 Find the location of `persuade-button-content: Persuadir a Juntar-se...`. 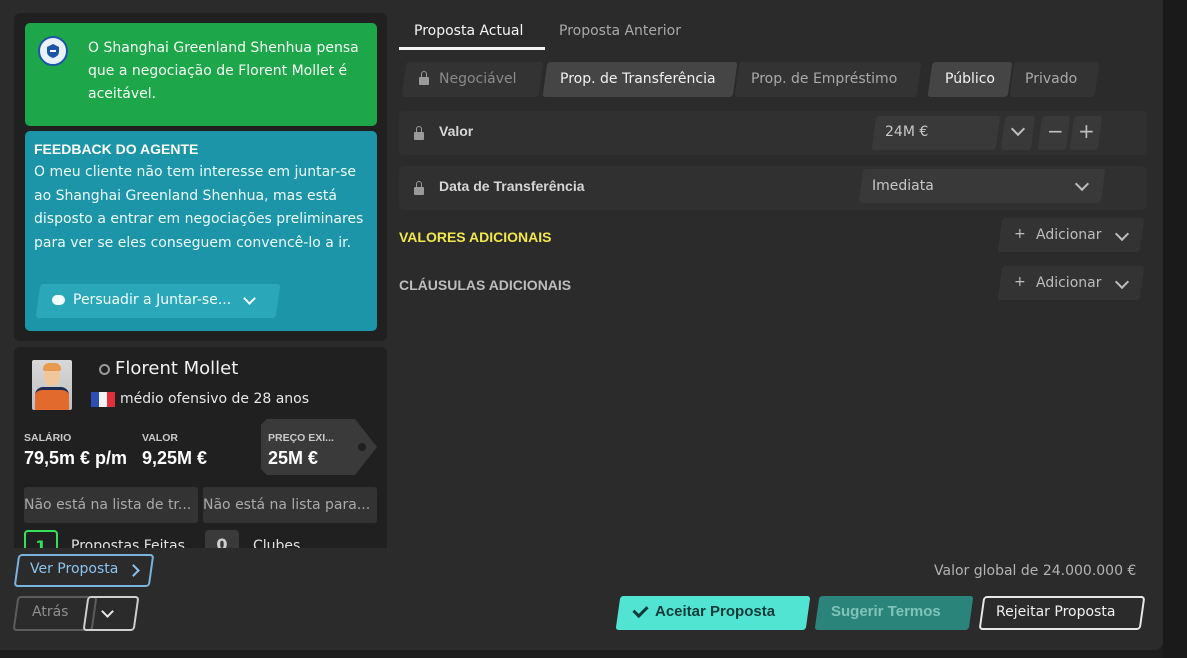

persuade-button-content: Persuadir a Juntar-se... is located at coordinates (154, 299).